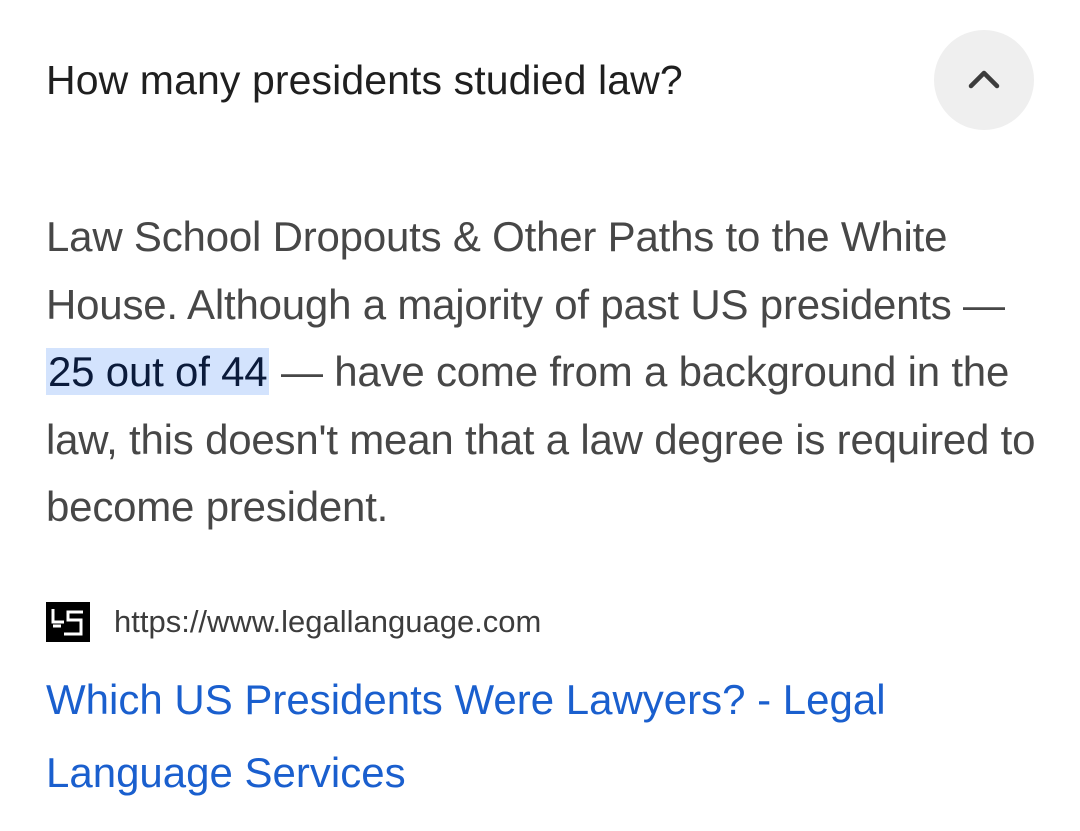  What do you see at coordinates (364, 80) in the screenshot?
I see `question-text: How many presidents studied law?` at bounding box center [364, 80].